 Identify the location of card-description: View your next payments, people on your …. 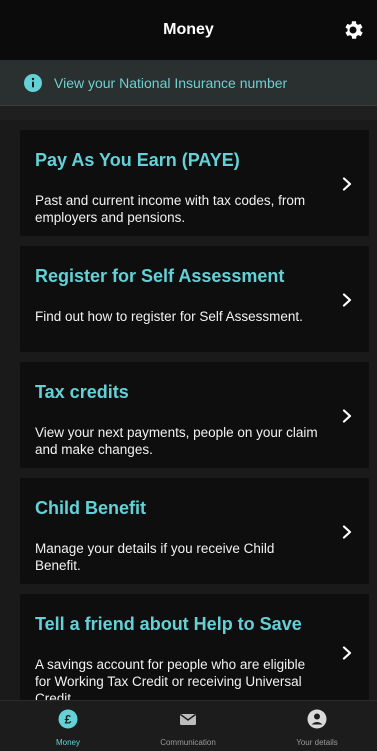
(176, 441).